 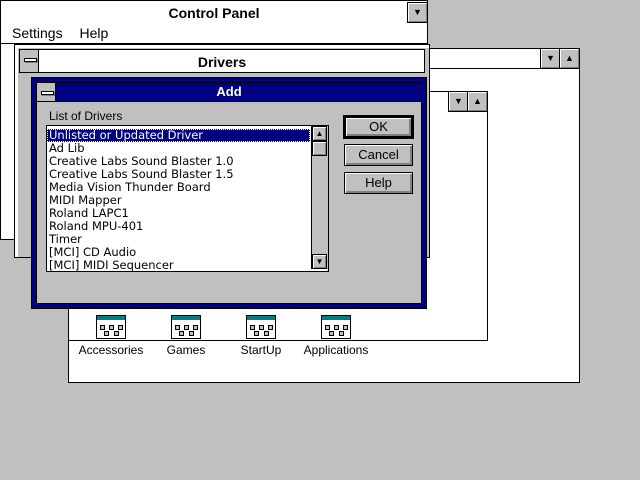 I want to click on group-label: Applications, so click(x=336, y=350).